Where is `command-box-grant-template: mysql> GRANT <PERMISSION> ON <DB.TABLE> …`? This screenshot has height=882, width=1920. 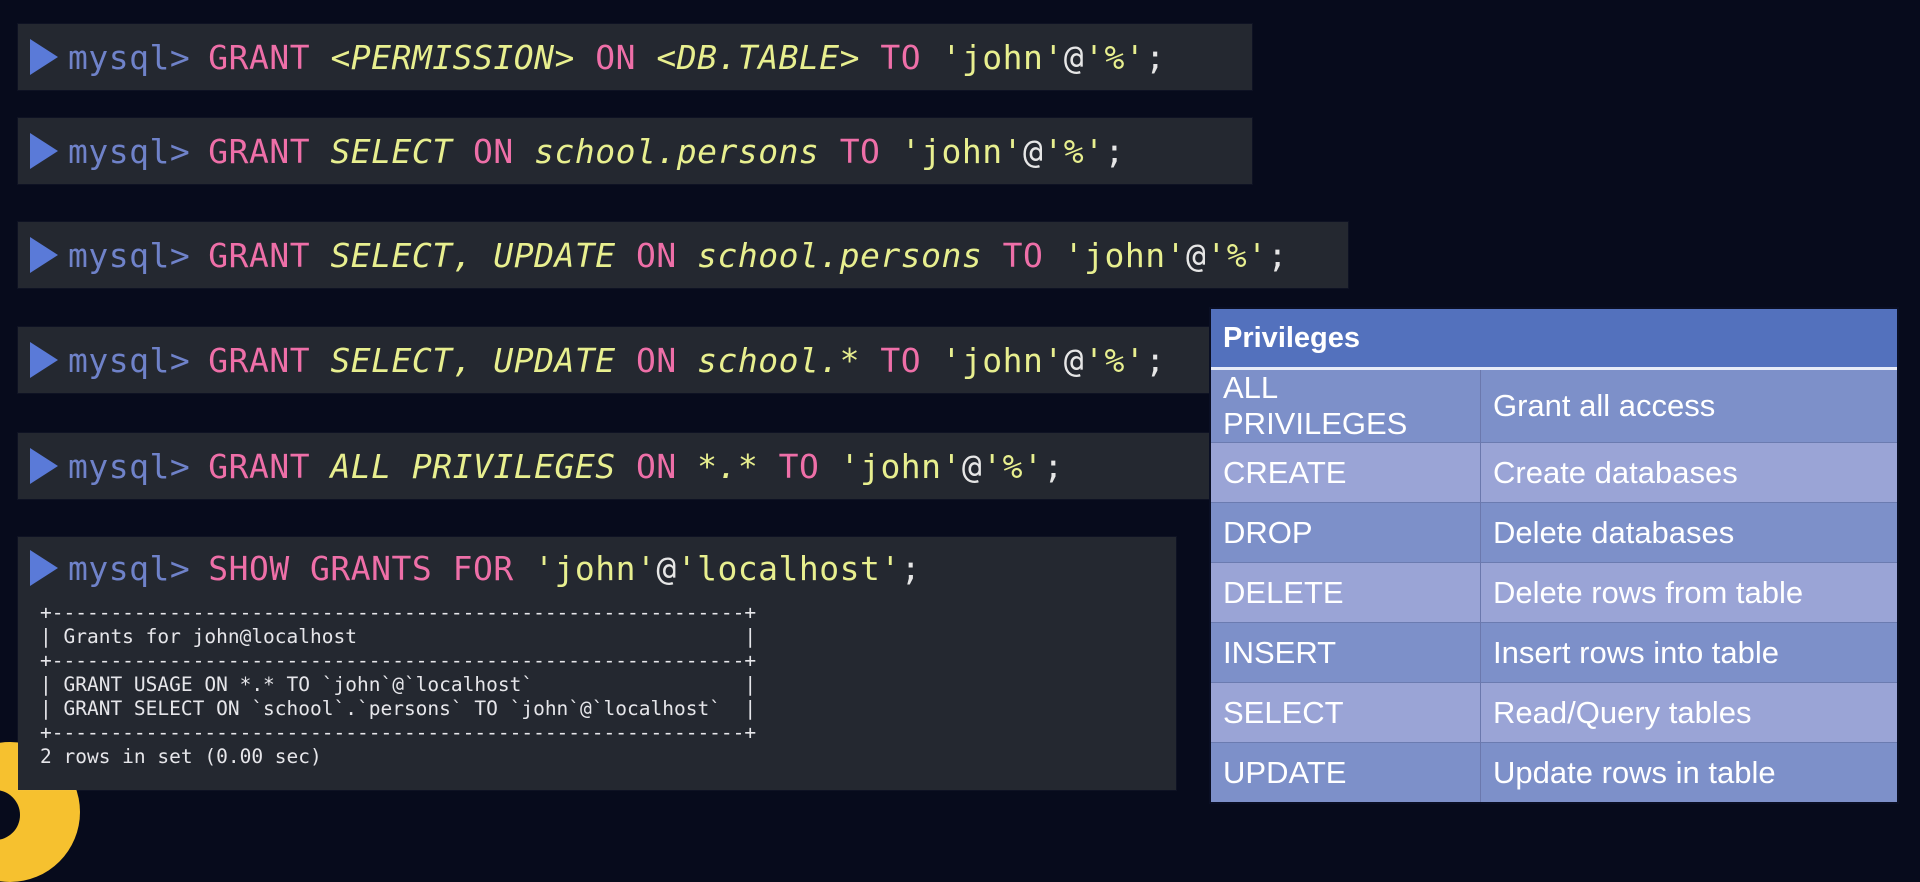 command-box-grant-template: mysql> GRANT <PERMISSION> ON <DB.TABLE> … is located at coordinates (635, 57).